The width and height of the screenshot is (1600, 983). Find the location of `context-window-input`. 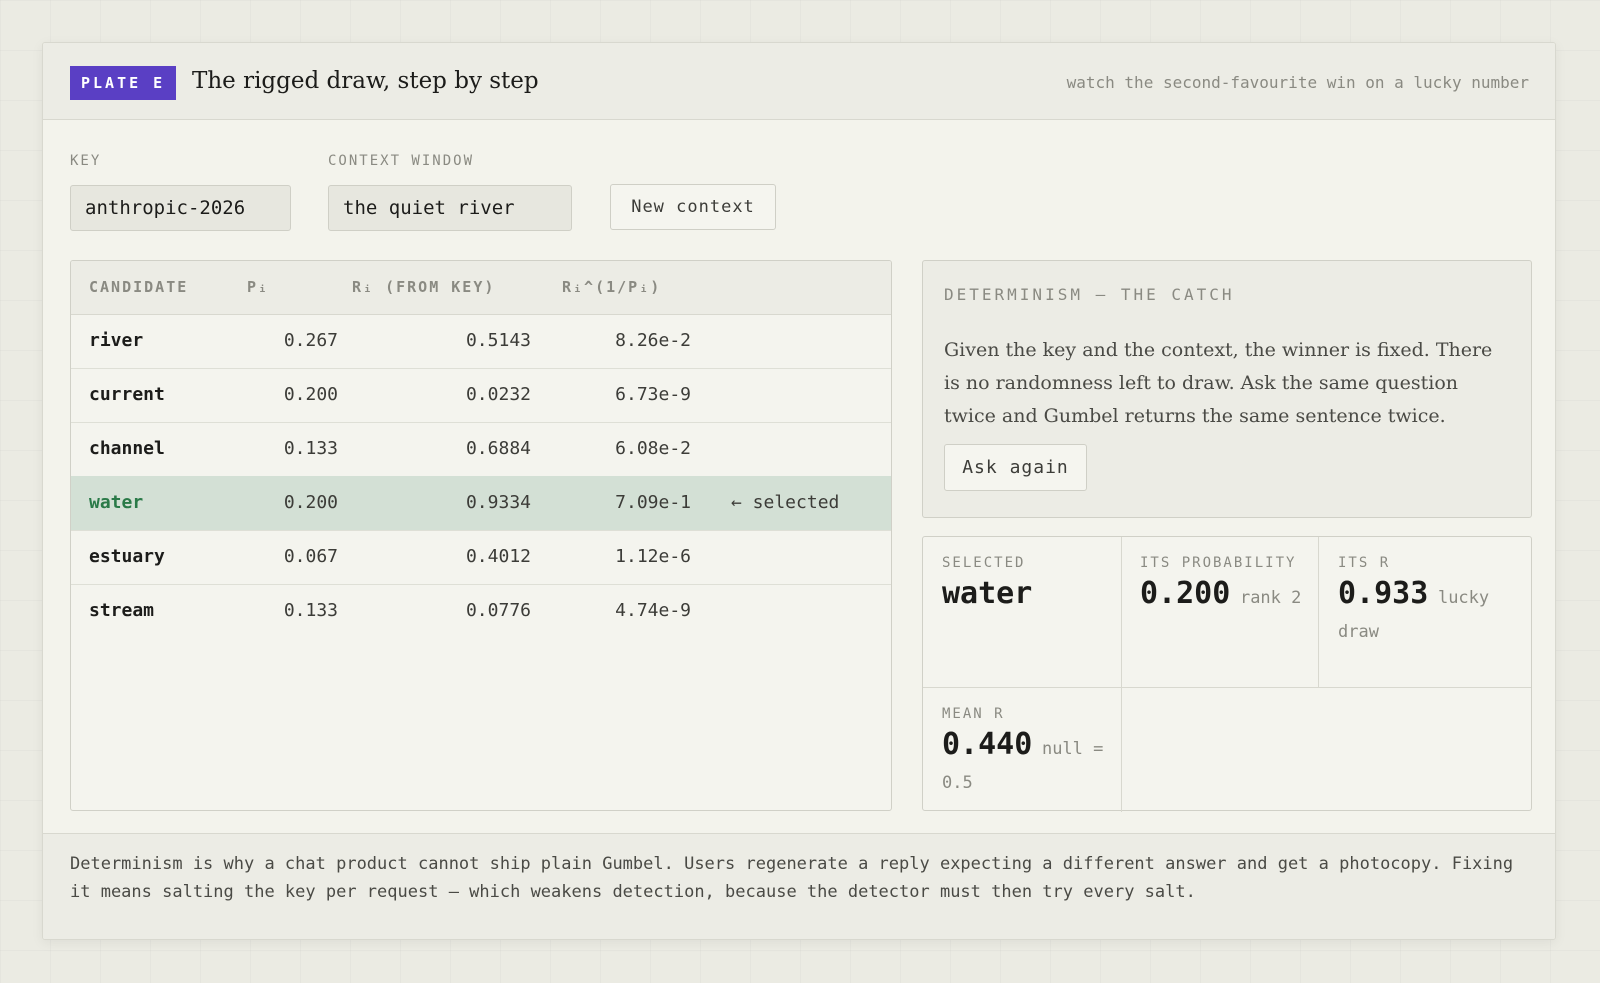

context-window-input is located at coordinates (450, 208).